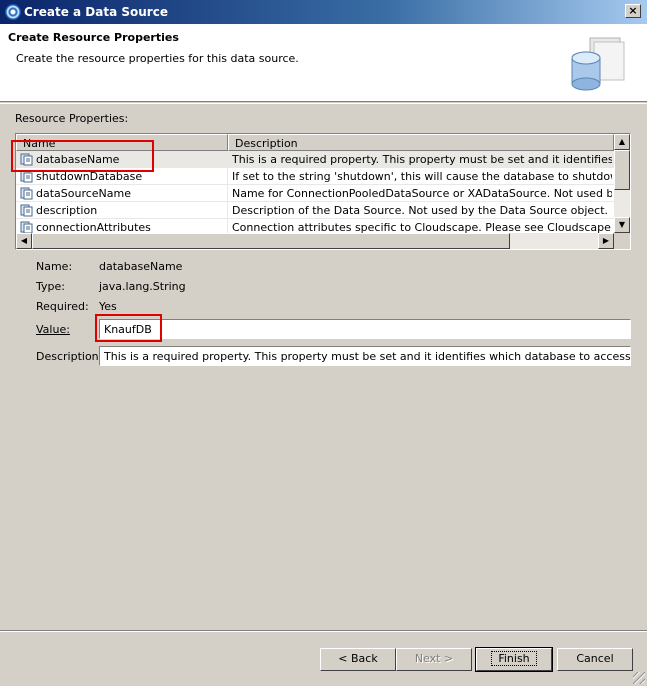  What do you see at coordinates (358, 659) in the screenshot?
I see `back-button: < Back` at bounding box center [358, 659].